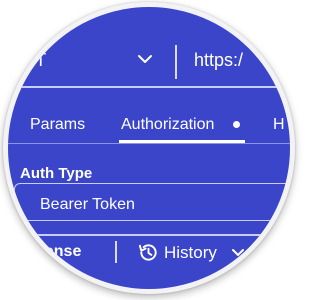 Image resolution: width=320 pixels, height=300 pixels. What do you see at coordinates (218, 60) in the screenshot?
I see `url-input: https:/` at bounding box center [218, 60].